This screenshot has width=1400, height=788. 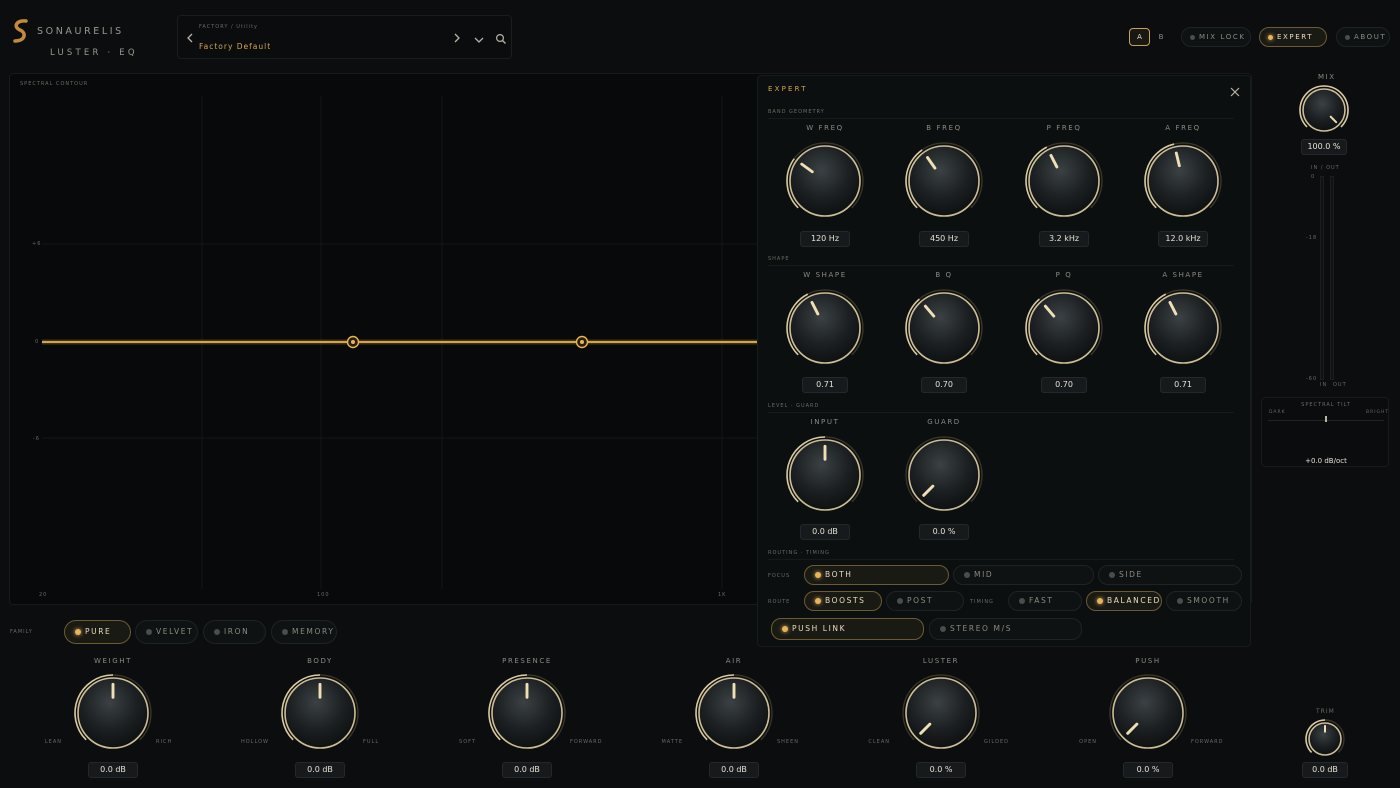 What do you see at coordinates (825, 328) in the screenshot?
I see `shape-0-knob` at bounding box center [825, 328].